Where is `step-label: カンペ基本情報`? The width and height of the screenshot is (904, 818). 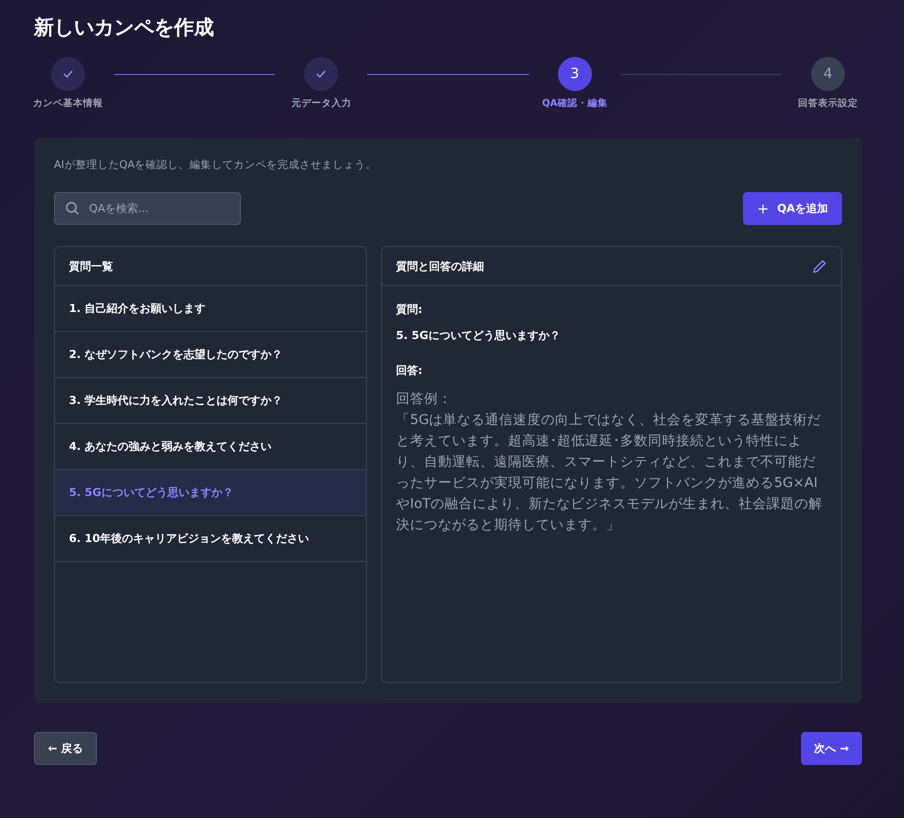
step-label: カンペ基本情報 is located at coordinates (68, 103).